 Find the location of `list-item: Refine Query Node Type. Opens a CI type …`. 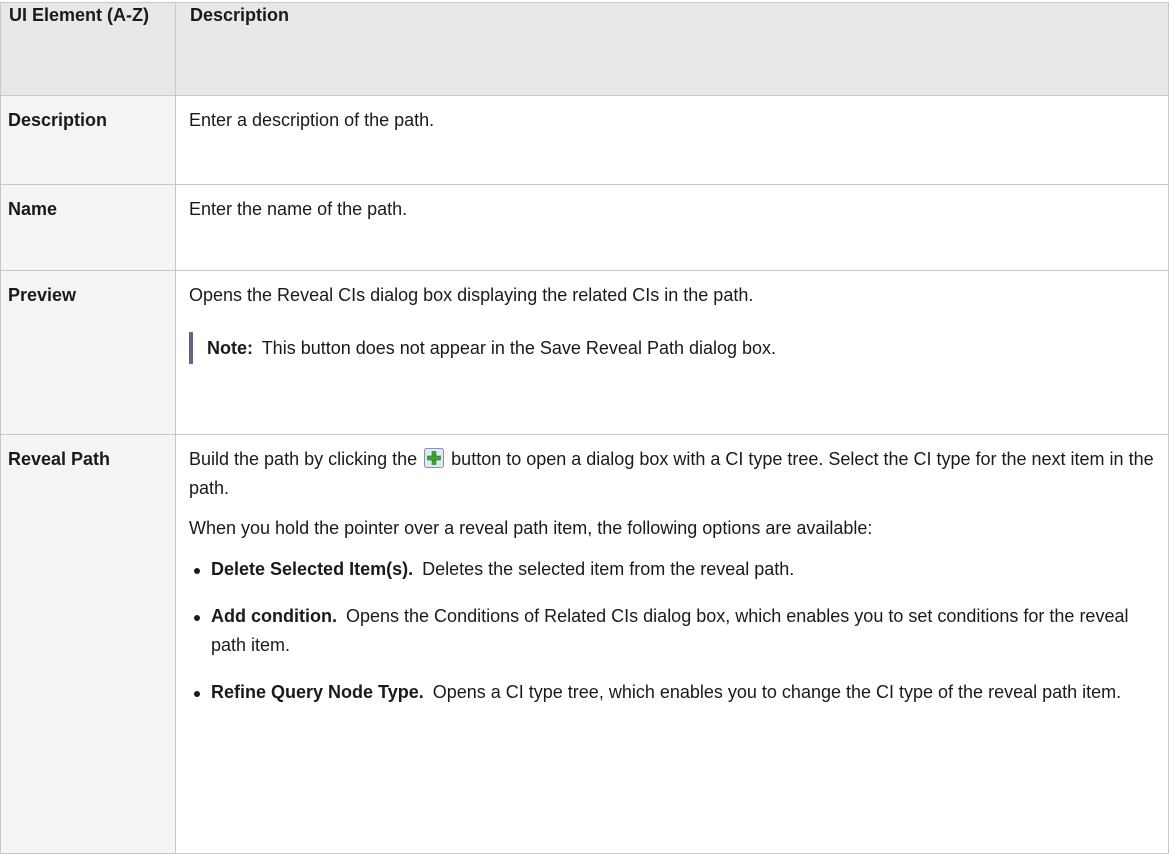

list-item: Refine Query Node Type. Opens a CI type … is located at coordinates (672, 692).